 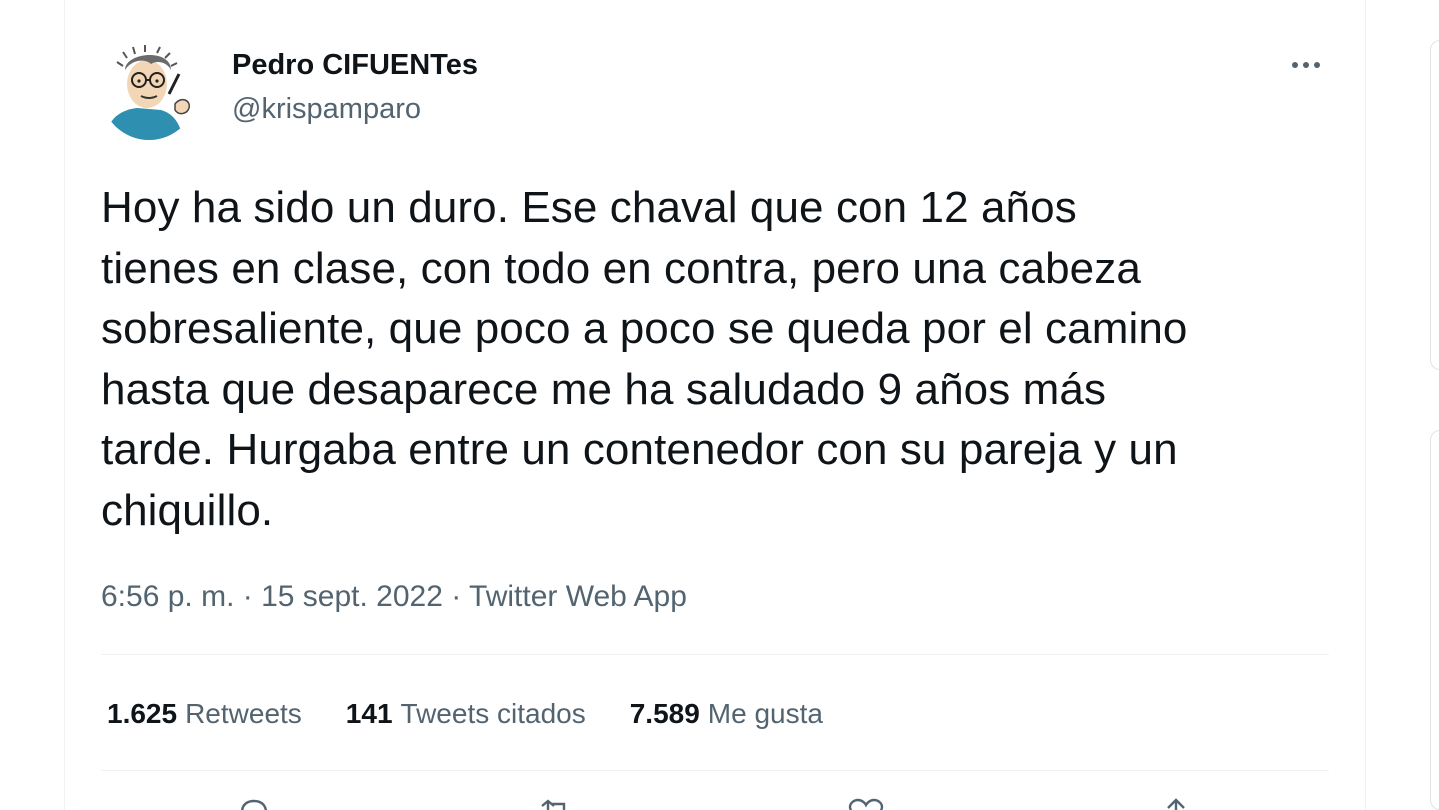 What do you see at coordinates (369, 713) in the screenshot?
I see `quote-tweets-count: 141` at bounding box center [369, 713].